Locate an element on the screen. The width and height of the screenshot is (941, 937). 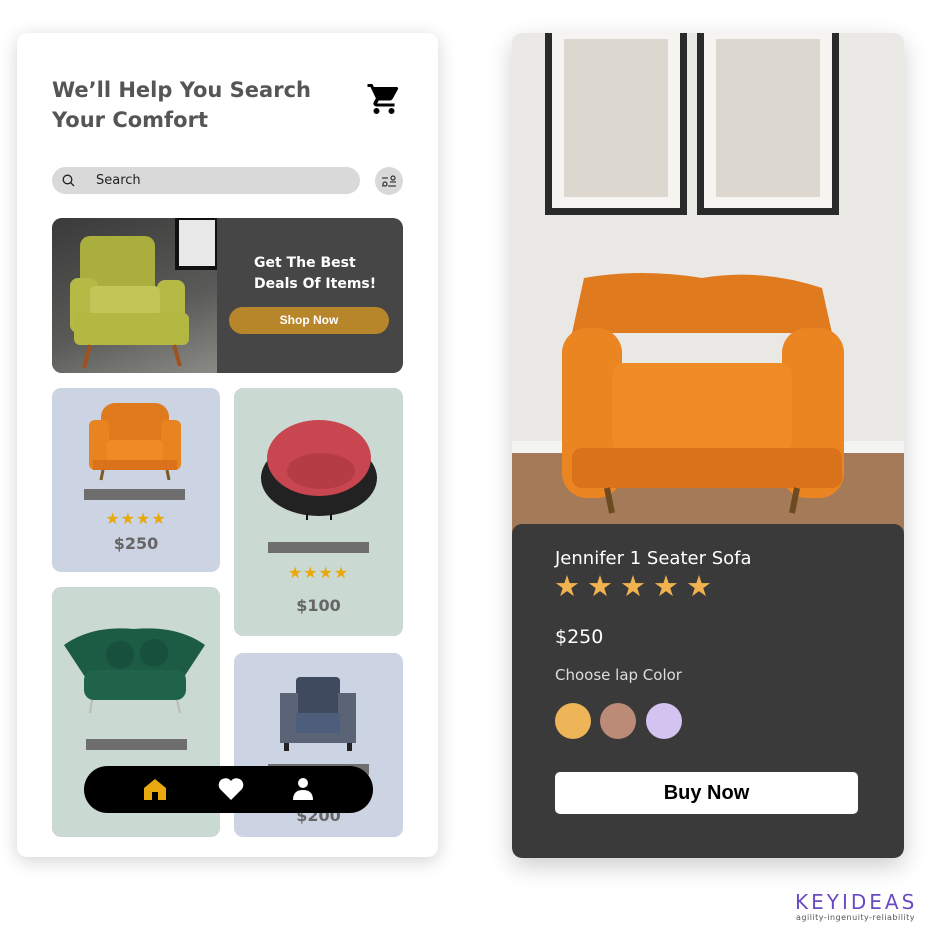
color-swatch-yellow is located at coordinates (573, 721).